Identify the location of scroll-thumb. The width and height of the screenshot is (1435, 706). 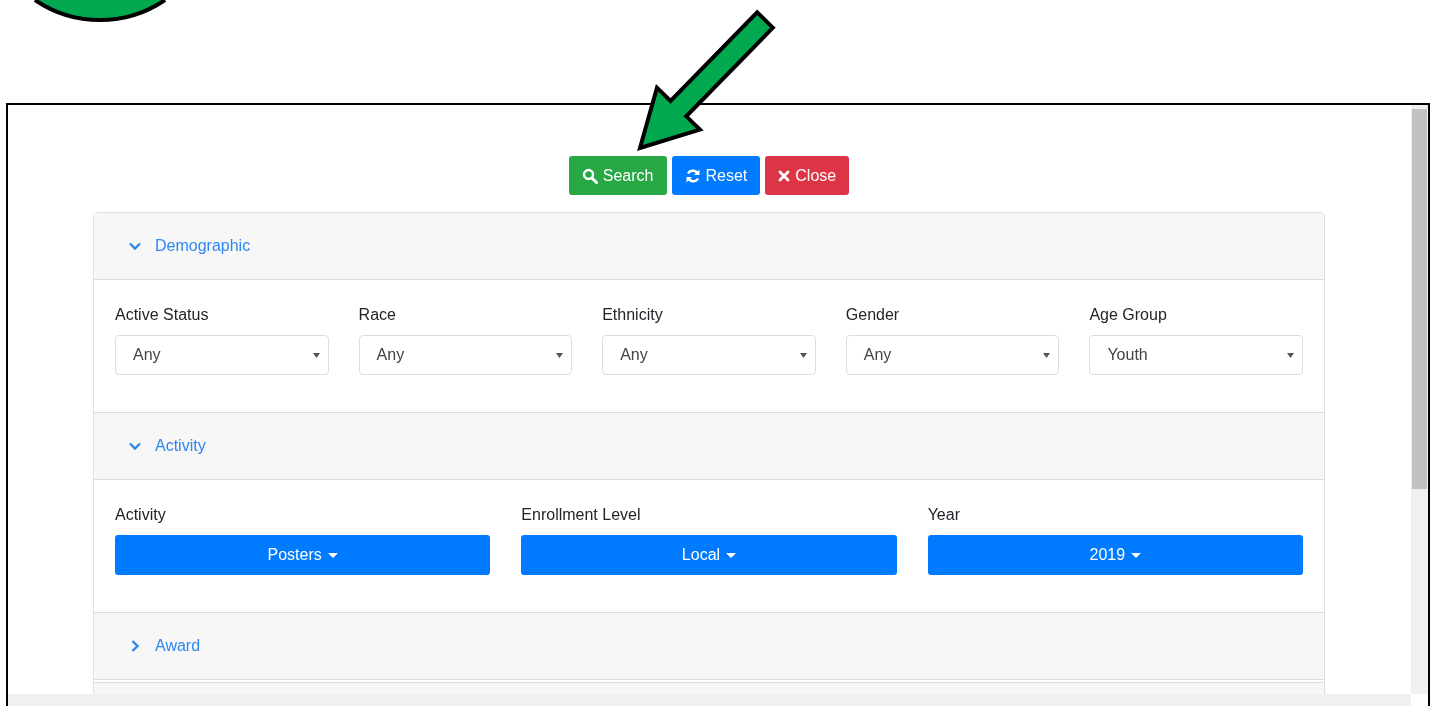
(1419, 299).